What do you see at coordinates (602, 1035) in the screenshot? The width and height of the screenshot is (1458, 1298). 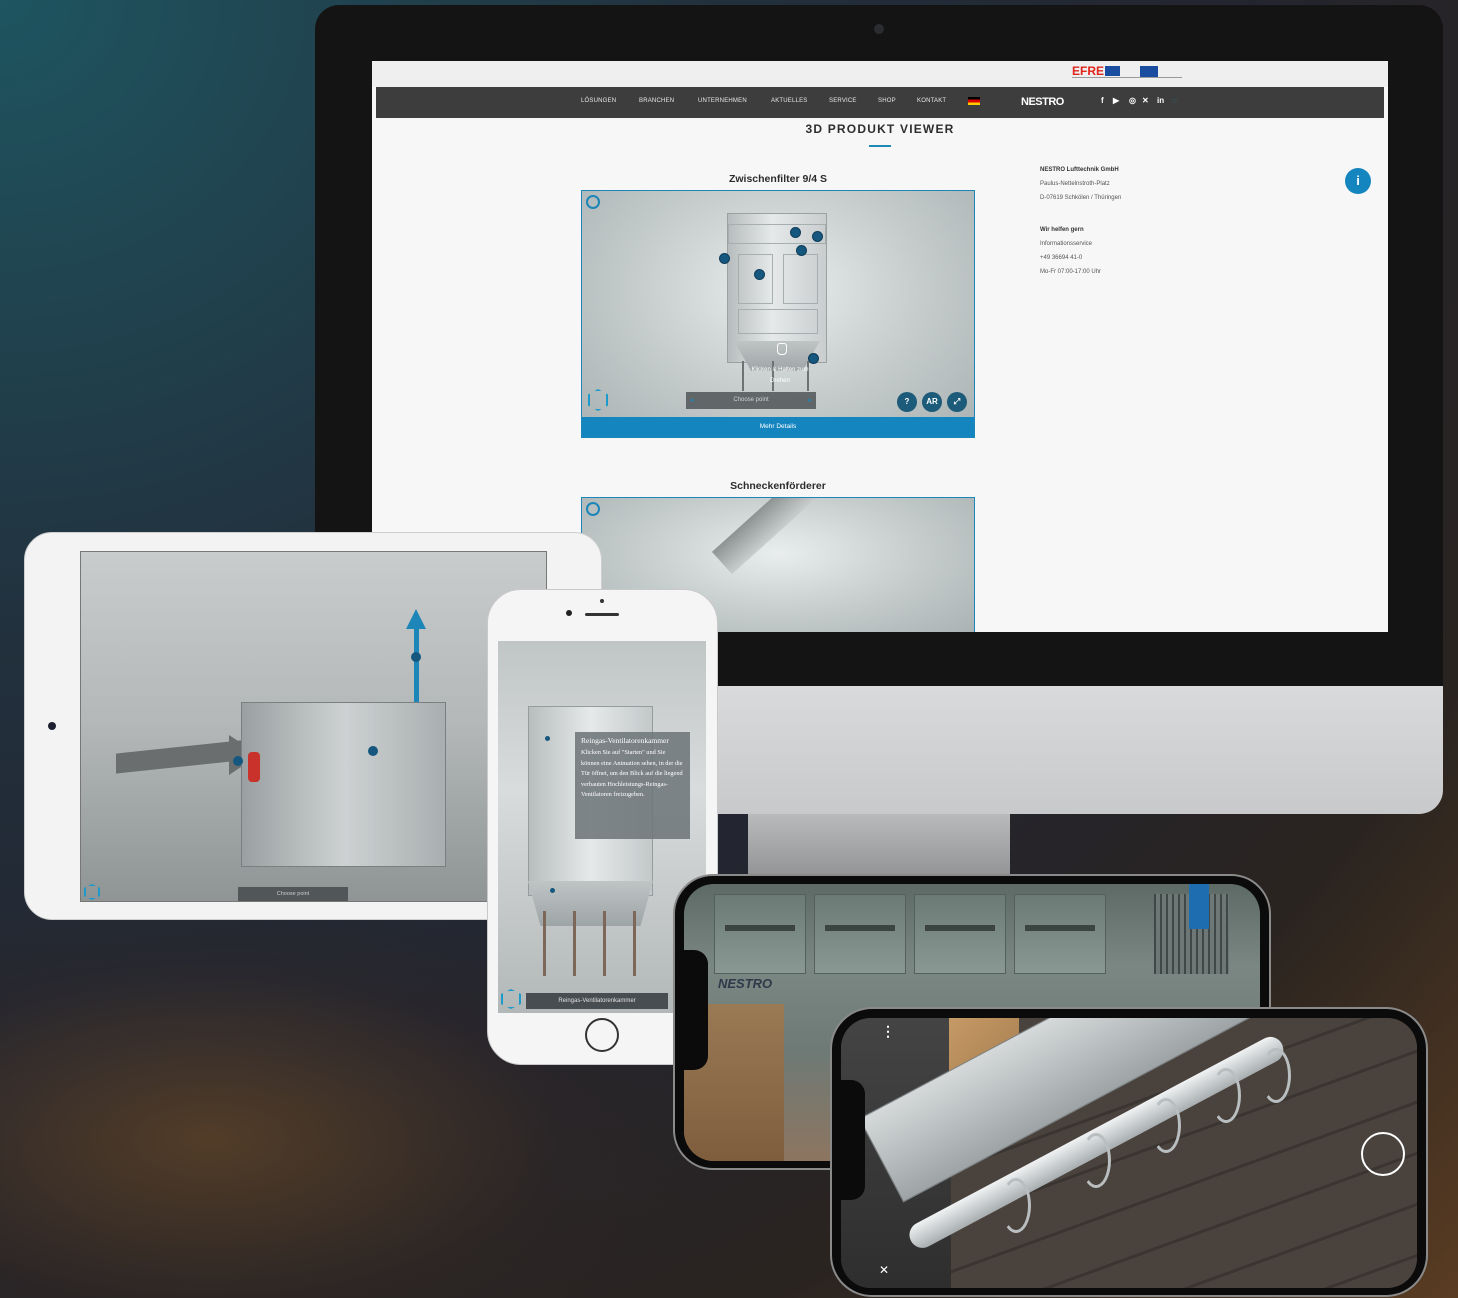 I see `home-button` at bounding box center [602, 1035].